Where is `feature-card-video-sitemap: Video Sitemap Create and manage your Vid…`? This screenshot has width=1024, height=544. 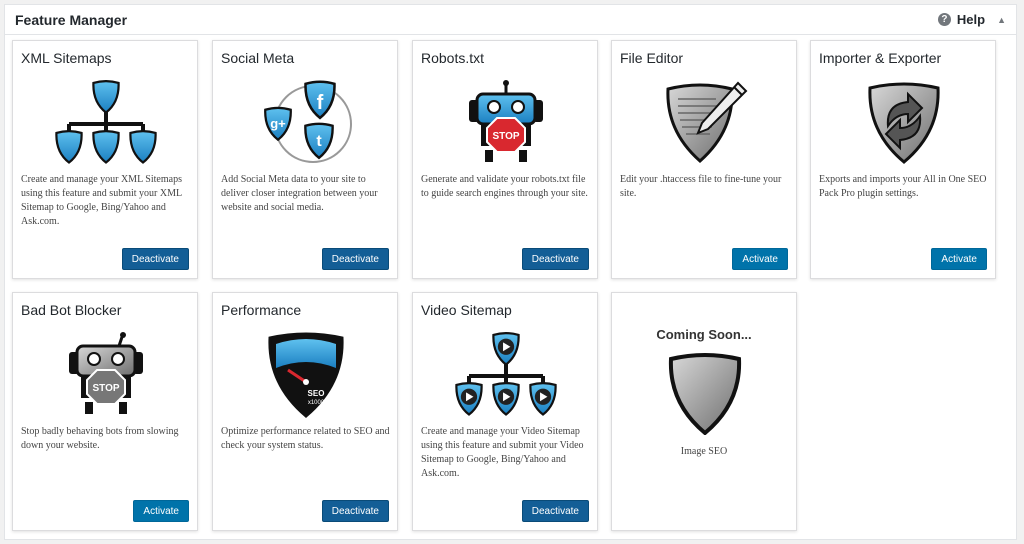 feature-card-video-sitemap: Video Sitemap Create and manage your Vid… is located at coordinates (505, 411).